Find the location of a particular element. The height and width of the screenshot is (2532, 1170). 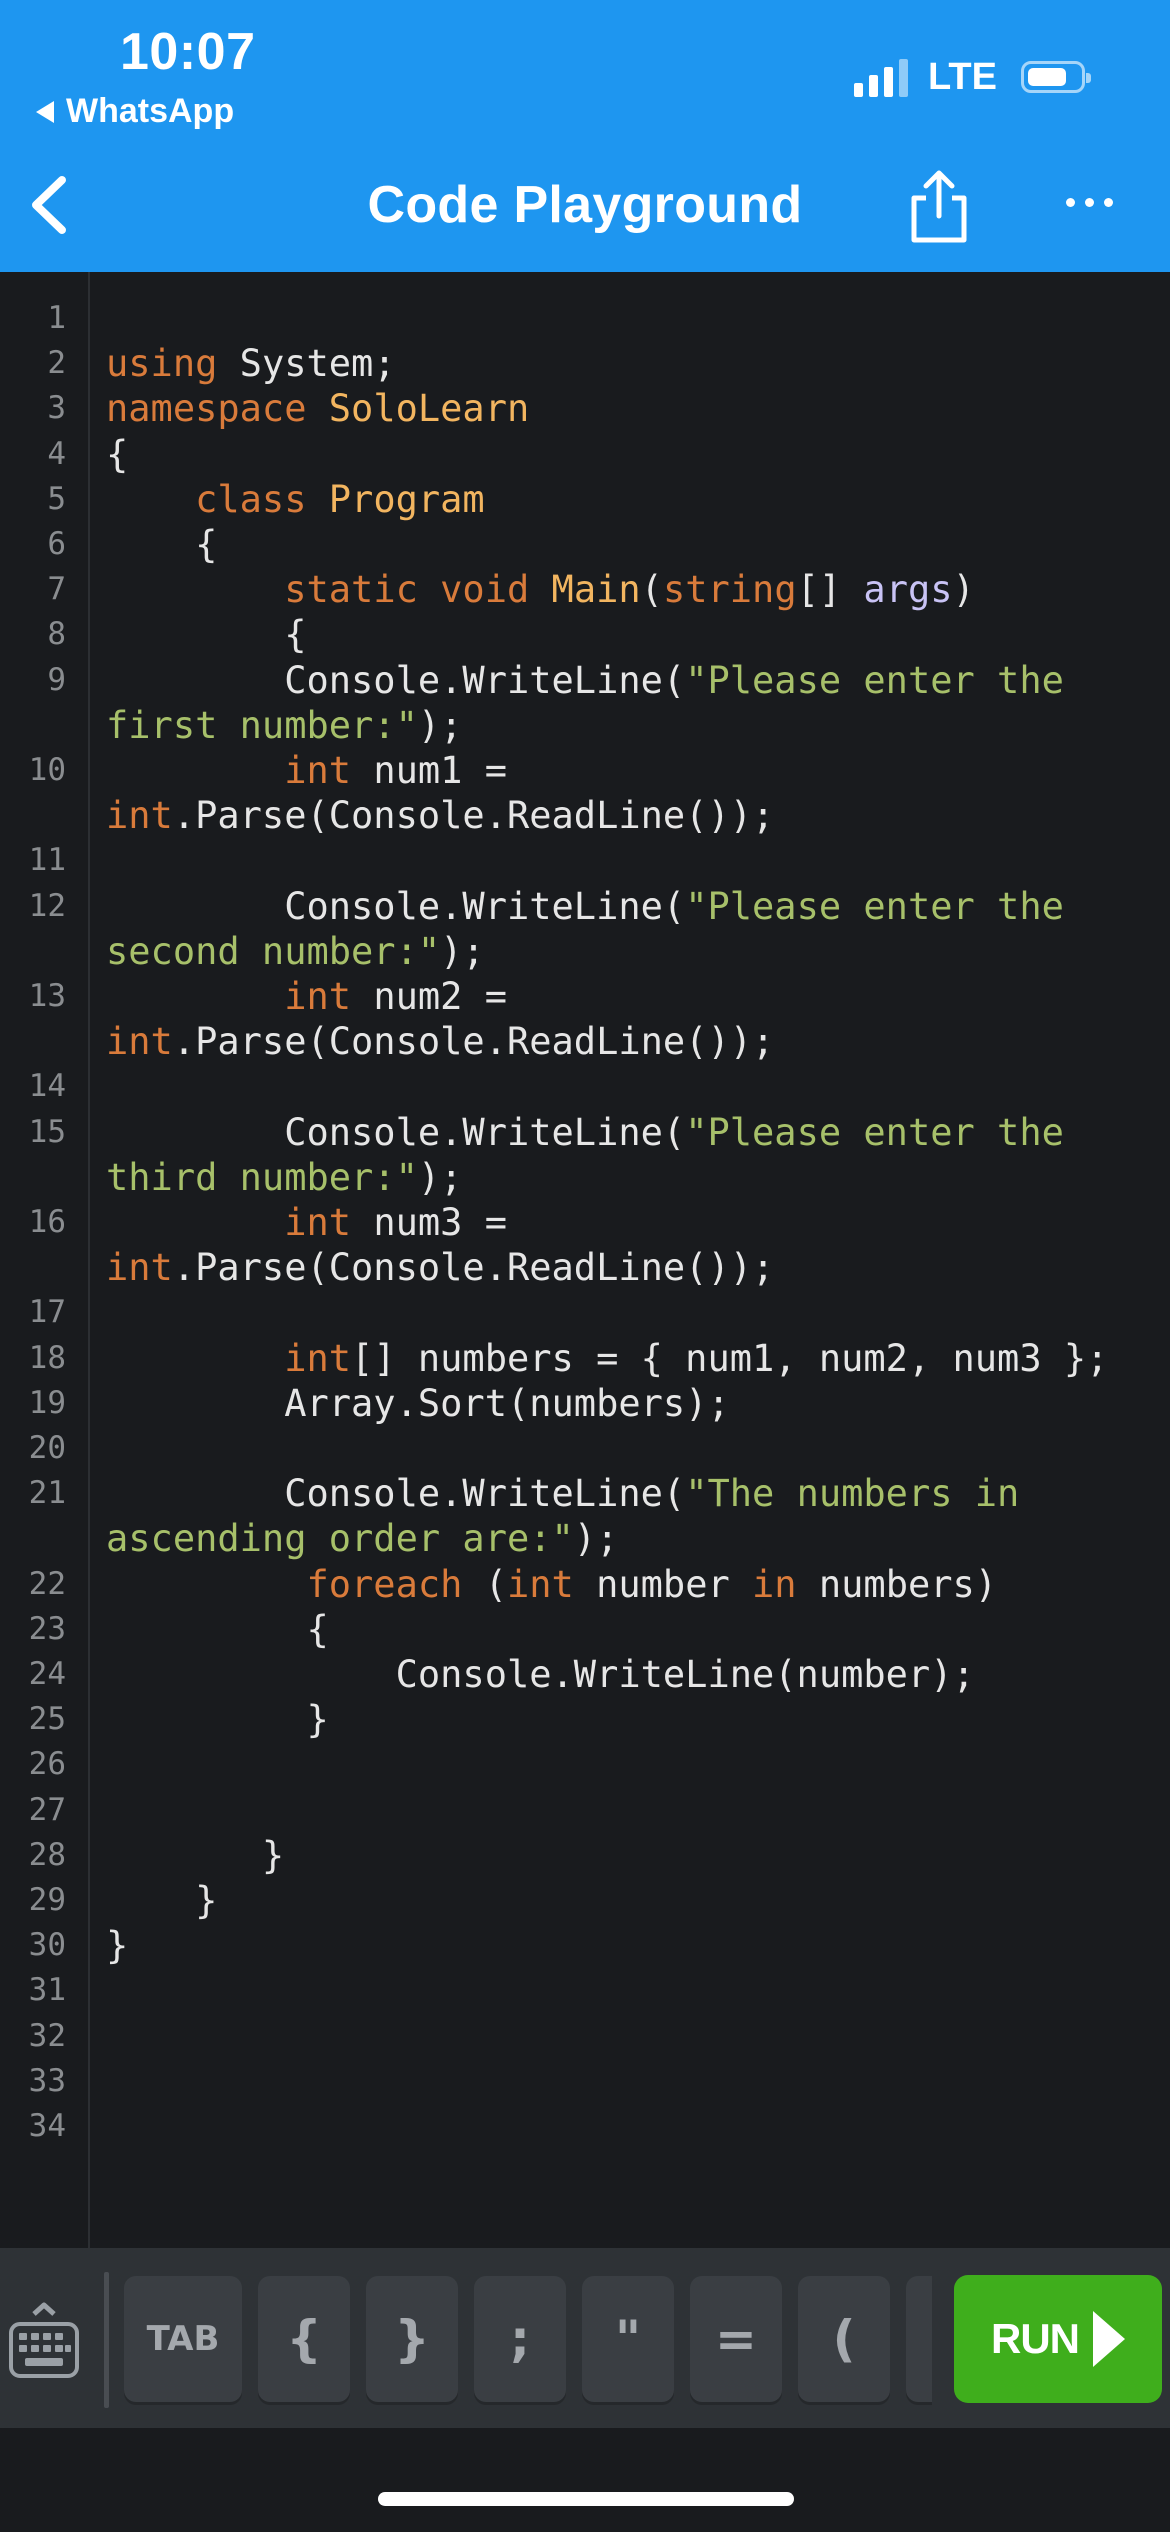

code-text: int num1 = is located at coordinates (306, 770).